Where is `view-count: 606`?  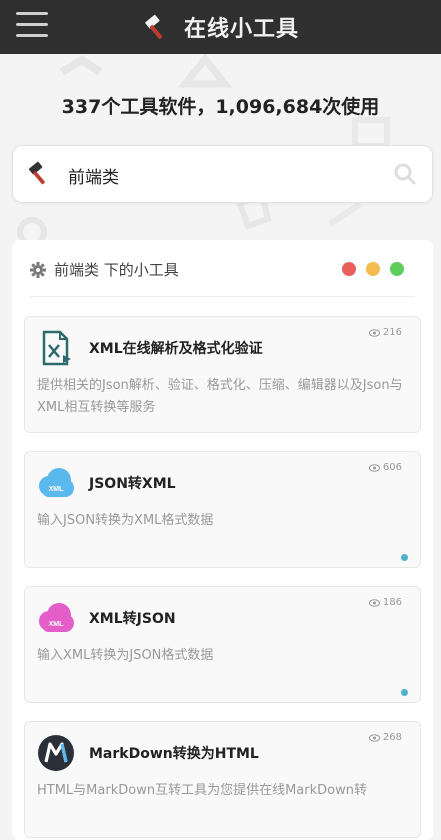
view-count: 606 is located at coordinates (385, 467).